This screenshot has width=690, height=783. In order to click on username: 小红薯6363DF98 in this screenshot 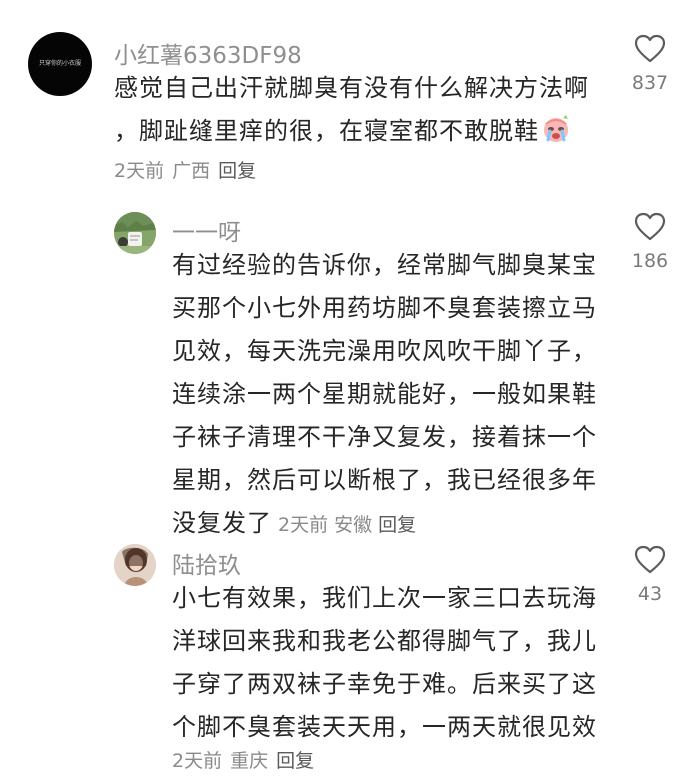, I will do `click(208, 53)`.